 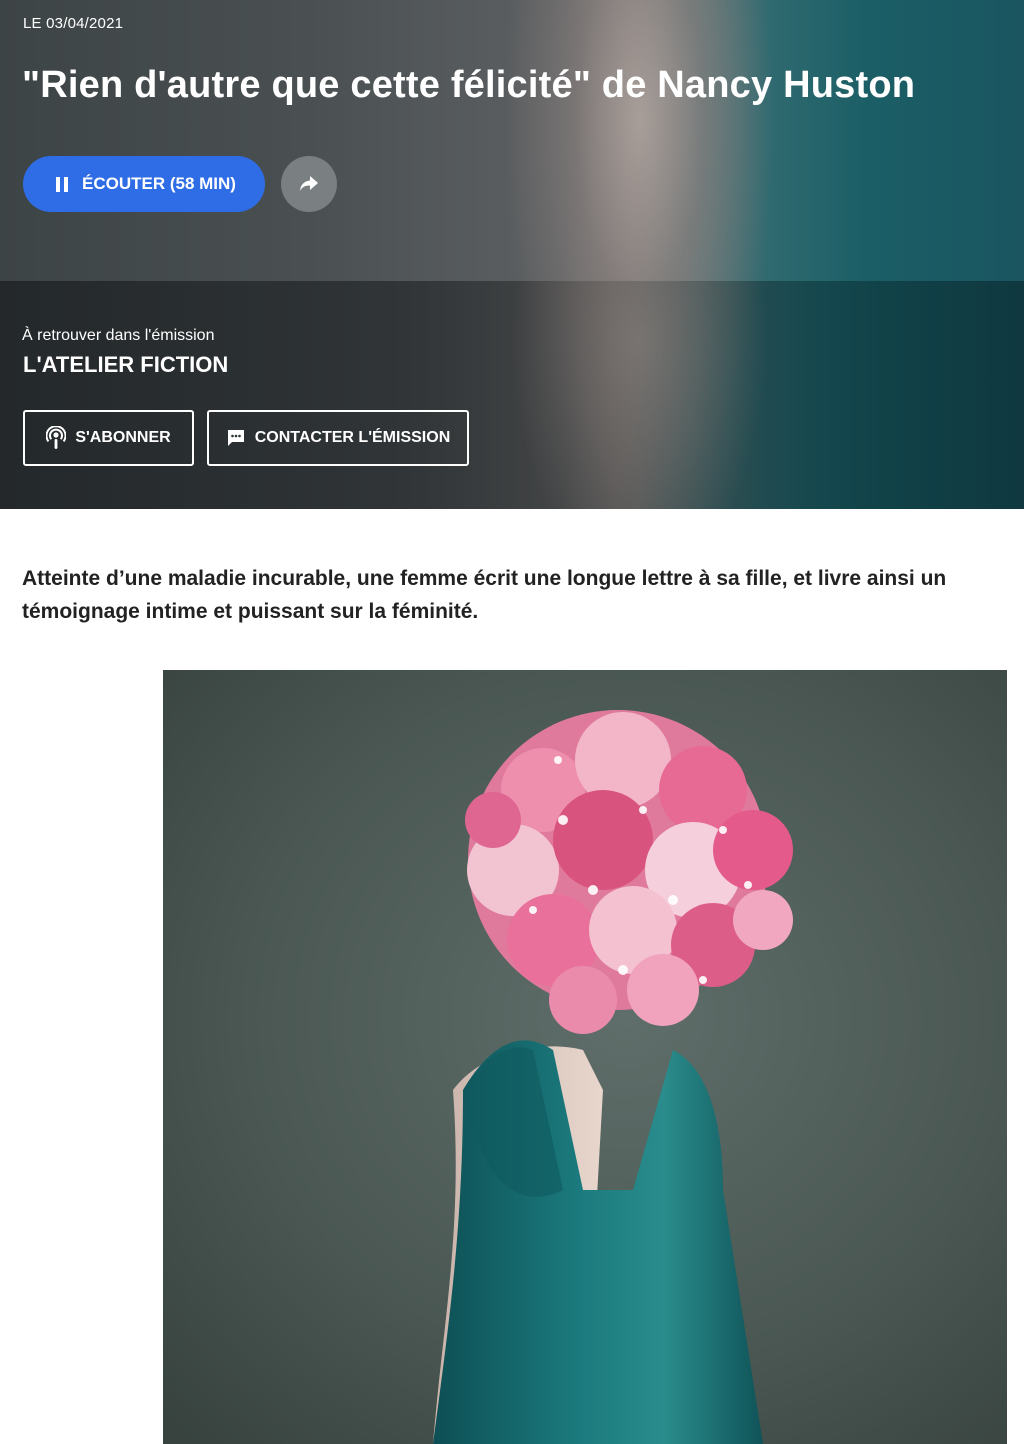 I want to click on contact-button: CONTACTER L'ÉMISSION, so click(x=338, y=438).